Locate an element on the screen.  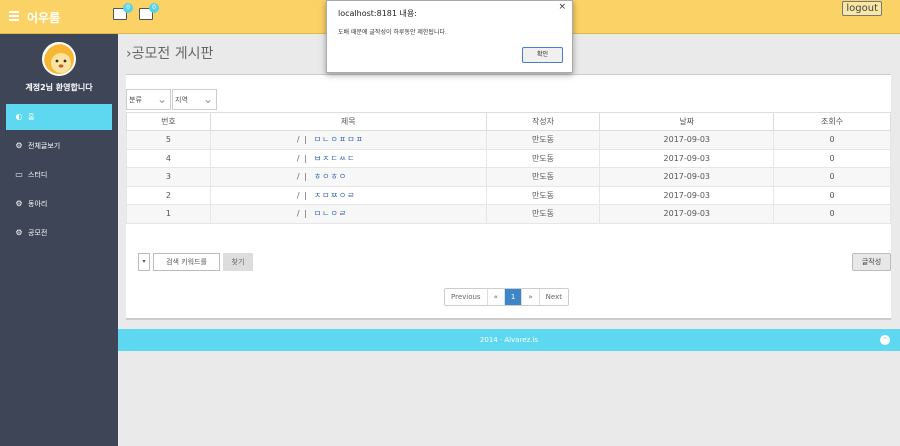
footer: 2014 · Alvarez.is ⌃ is located at coordinates (509, 340).